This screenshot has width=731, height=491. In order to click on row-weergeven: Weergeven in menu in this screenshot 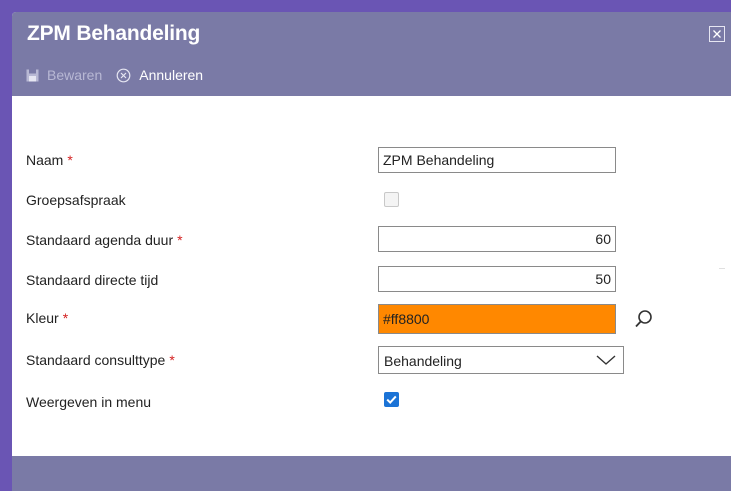, I will do `click(371, 402)`.